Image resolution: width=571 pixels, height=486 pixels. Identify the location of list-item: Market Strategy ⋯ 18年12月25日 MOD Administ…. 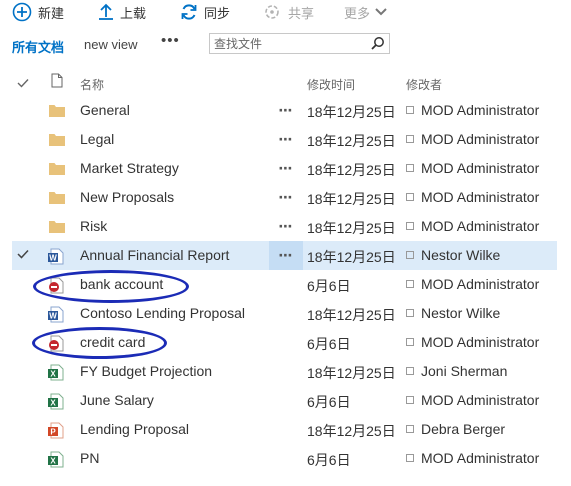
(284, 168).